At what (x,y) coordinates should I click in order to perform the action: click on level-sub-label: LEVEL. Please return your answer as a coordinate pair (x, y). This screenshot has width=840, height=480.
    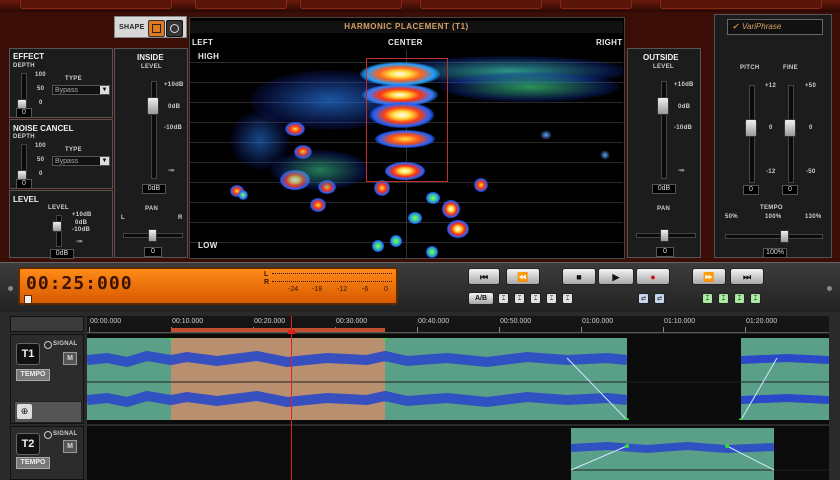
    Looking at the image, I should click on (58, 208).